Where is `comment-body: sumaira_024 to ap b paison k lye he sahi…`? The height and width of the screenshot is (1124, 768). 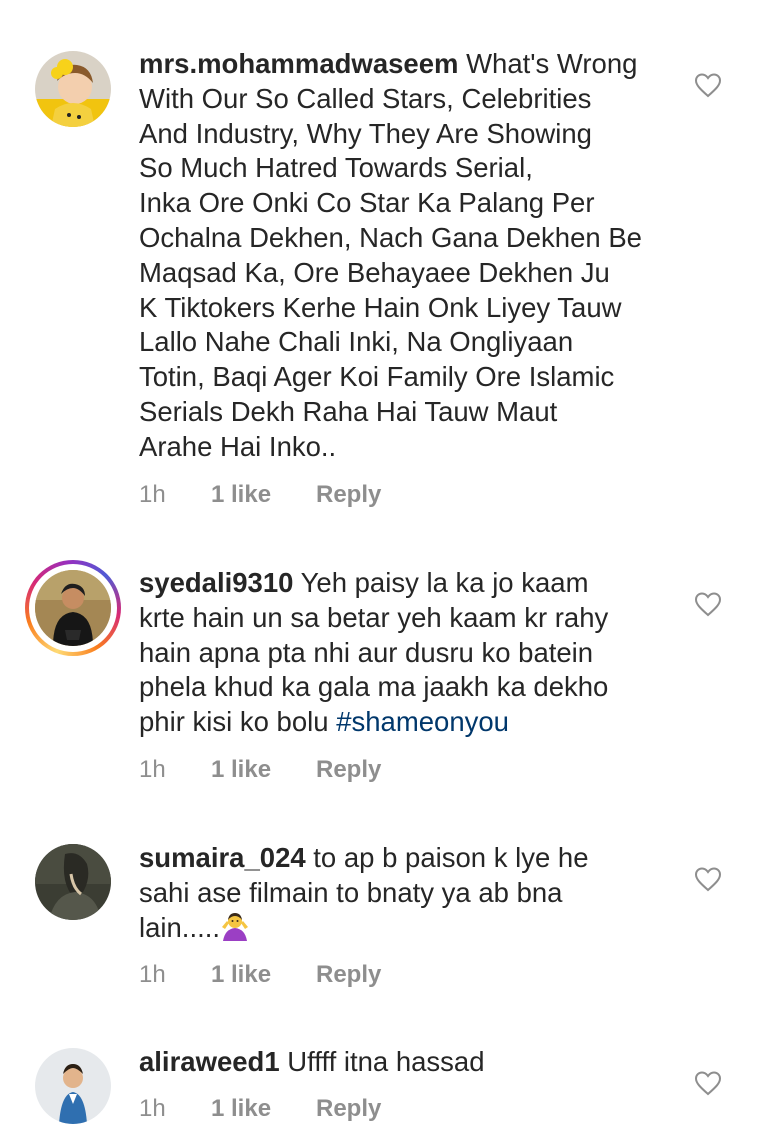
comment-body: sumaira_024 to ap b paison k lye he sahi… is located at coordinates (409, 893).